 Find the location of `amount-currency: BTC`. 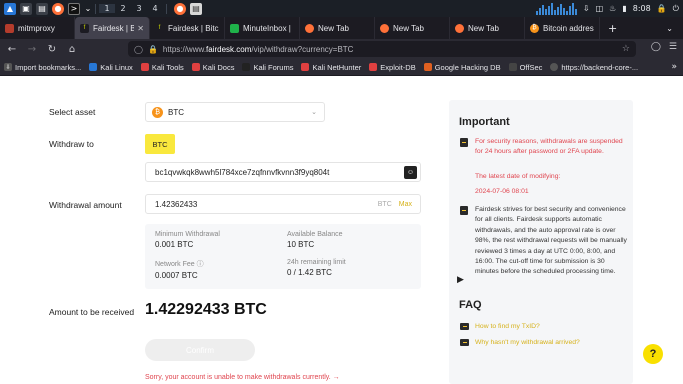

amount-currency: BTC is located at coordinates (384, 204).